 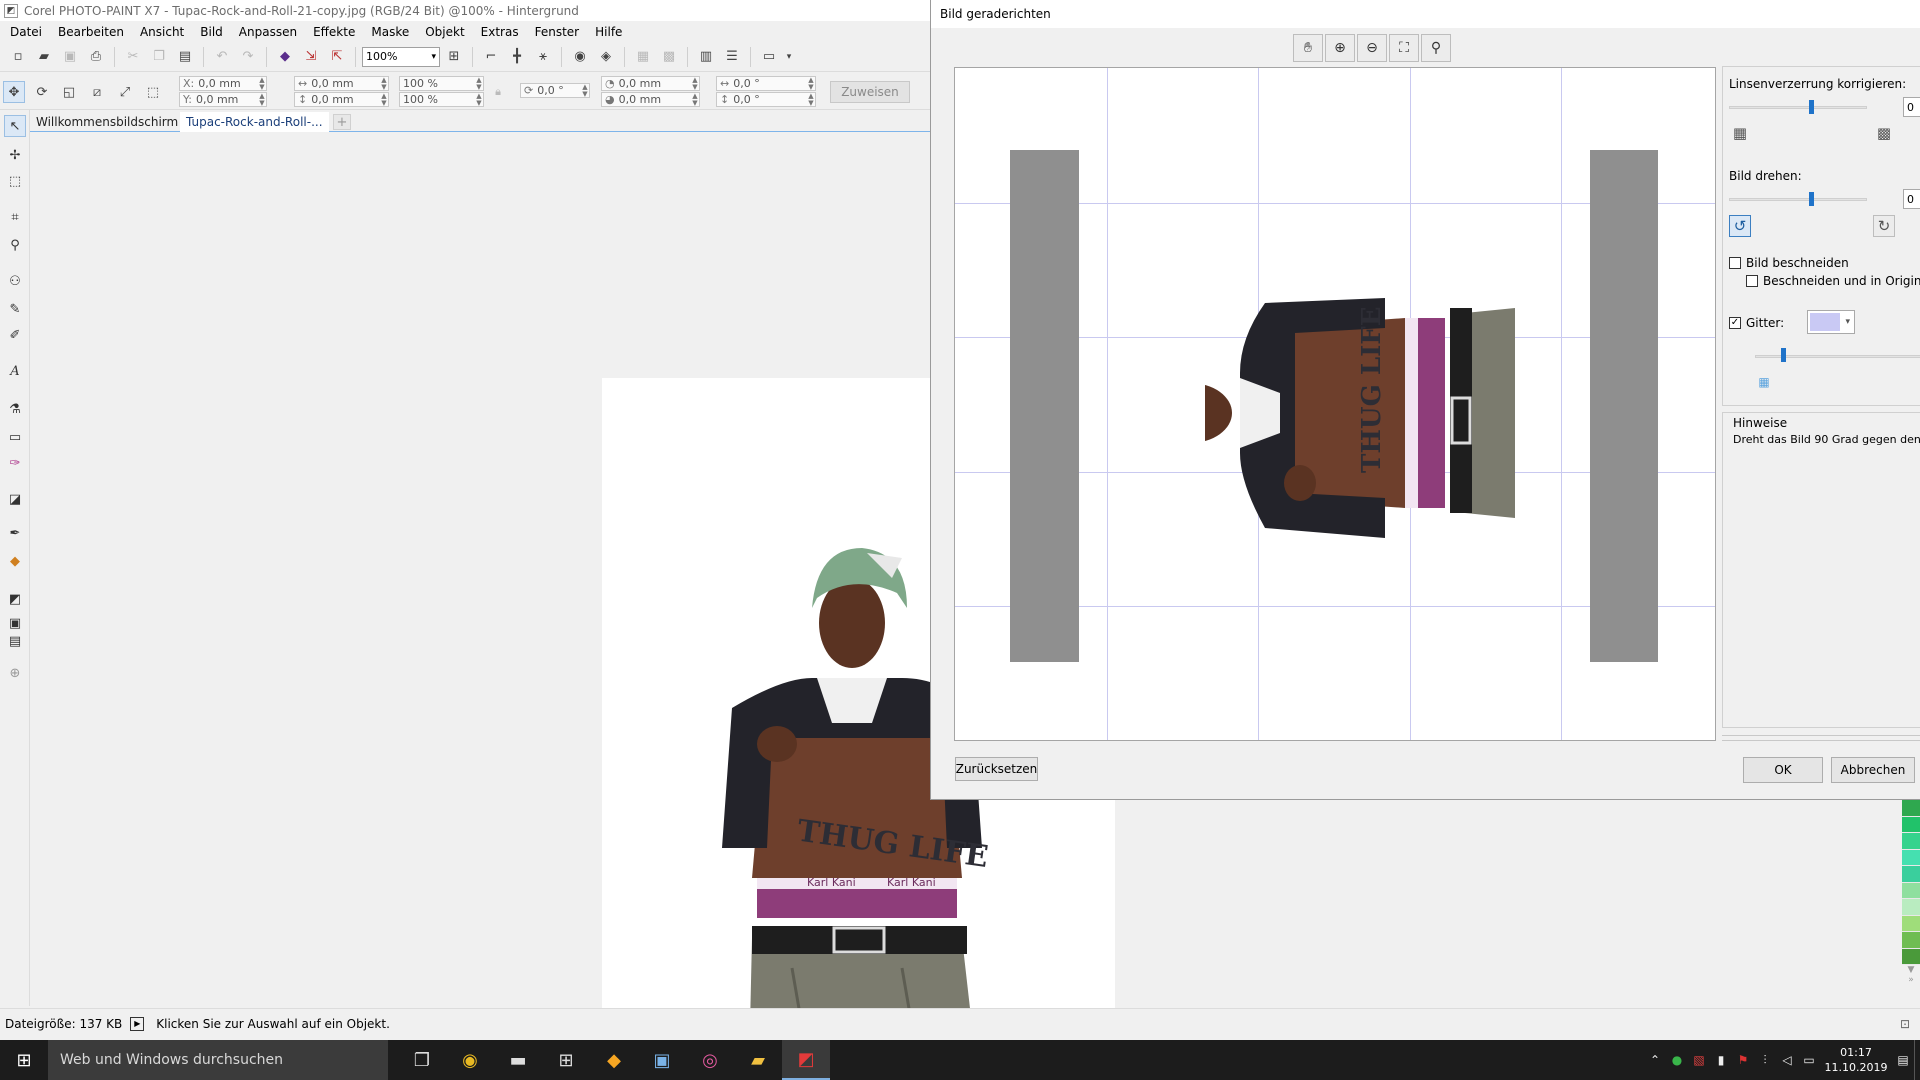 I want to click on gaming-app-icon: ◆, so click(x=614, y=1060).